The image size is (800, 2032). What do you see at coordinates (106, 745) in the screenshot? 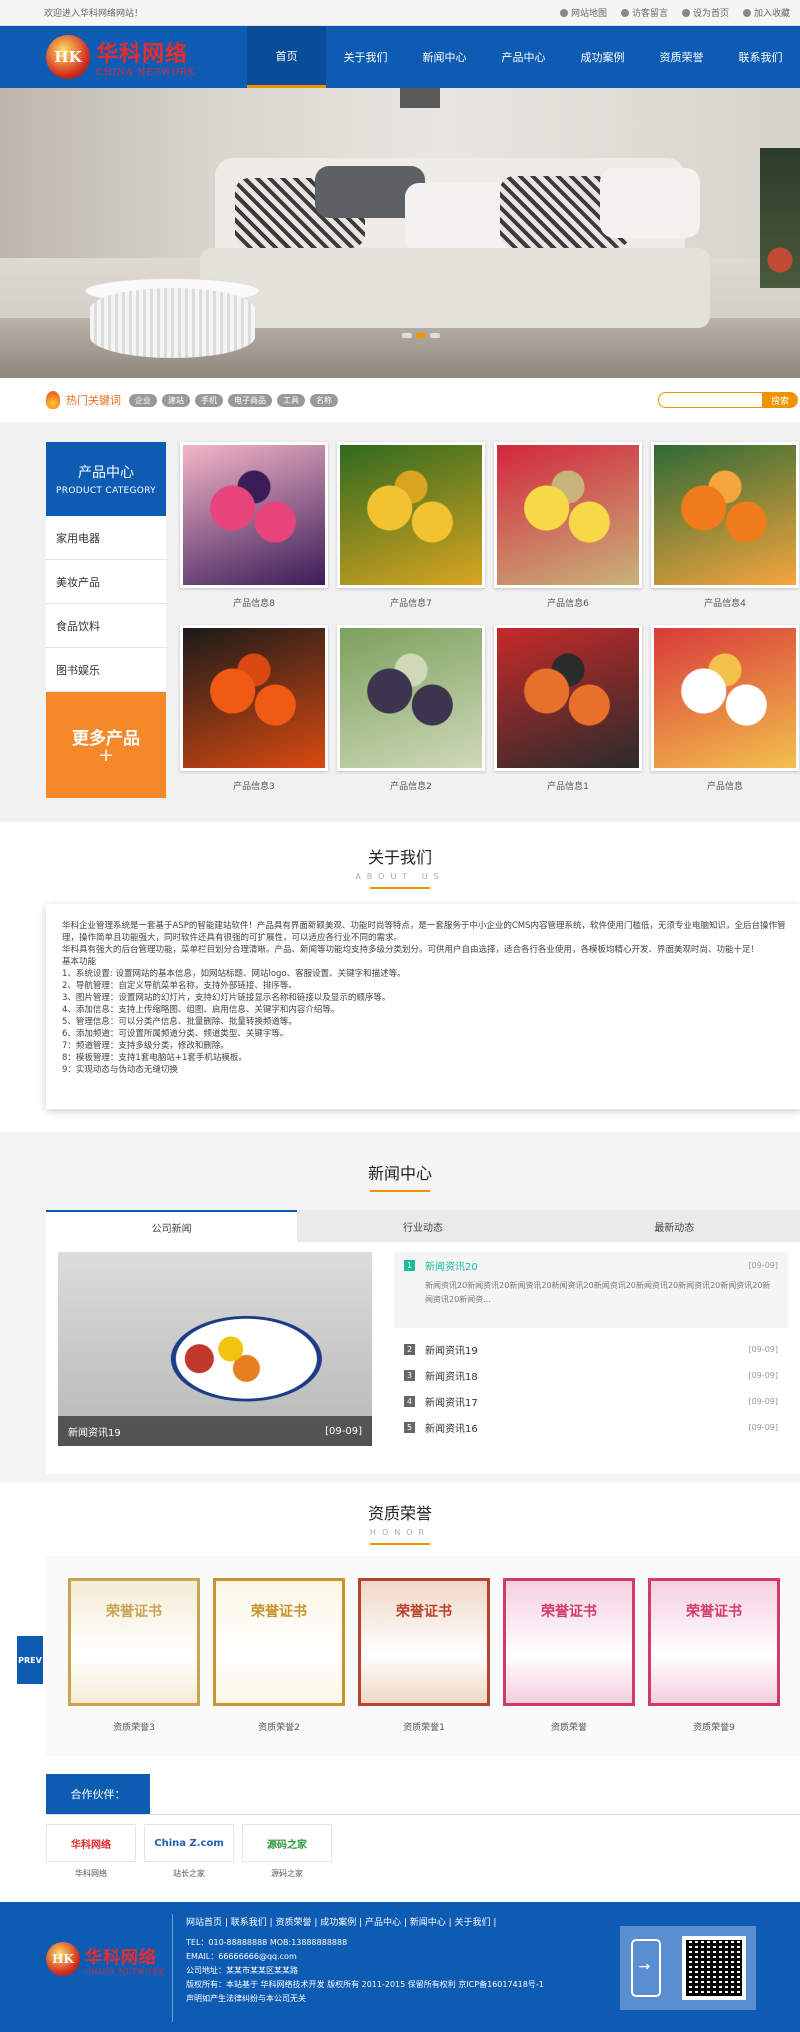
I see `more-products-button: 更多产品 +` at bounding box center [106, 745].